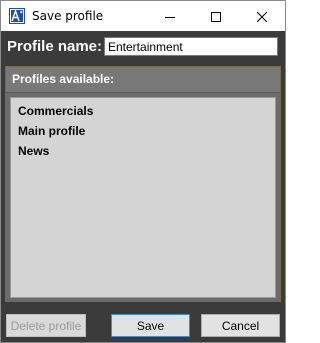 The image size is (320, 343). What do you see at coordinates (143, 131) in the screenshot?
I see `list-item: Main profile` at bounding box center [143, 131].